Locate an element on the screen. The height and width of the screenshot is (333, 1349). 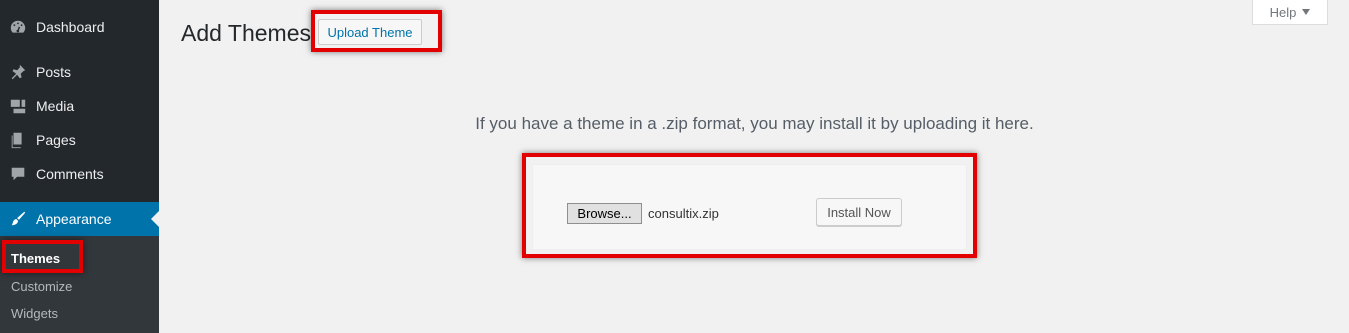
upload-button-highlight-box is located at coordinates (376, 31).